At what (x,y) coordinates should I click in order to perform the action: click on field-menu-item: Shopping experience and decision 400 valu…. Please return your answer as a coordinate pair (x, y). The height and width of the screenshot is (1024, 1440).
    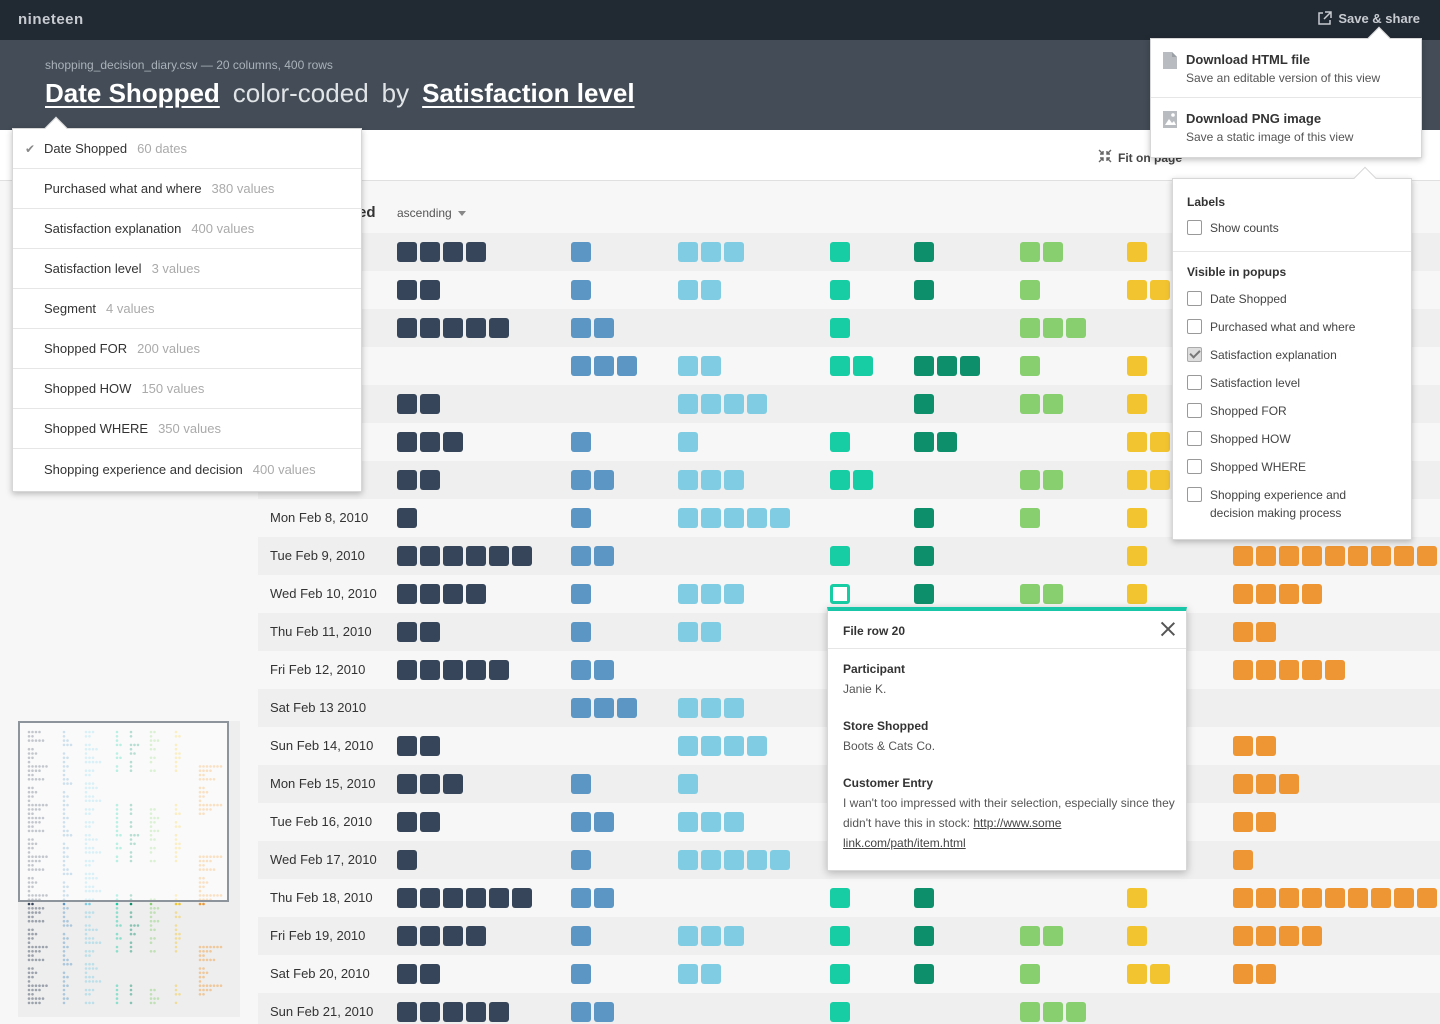
    Looking at the image, I should click on (187, 469).